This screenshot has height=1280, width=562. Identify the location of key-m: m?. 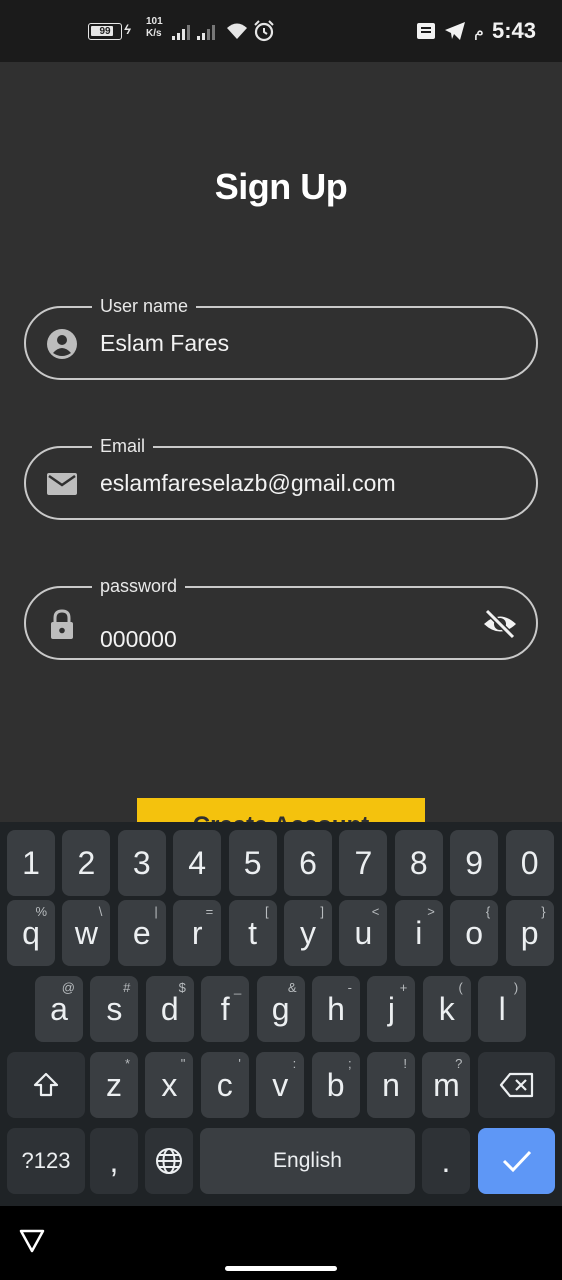
(446, 1085).